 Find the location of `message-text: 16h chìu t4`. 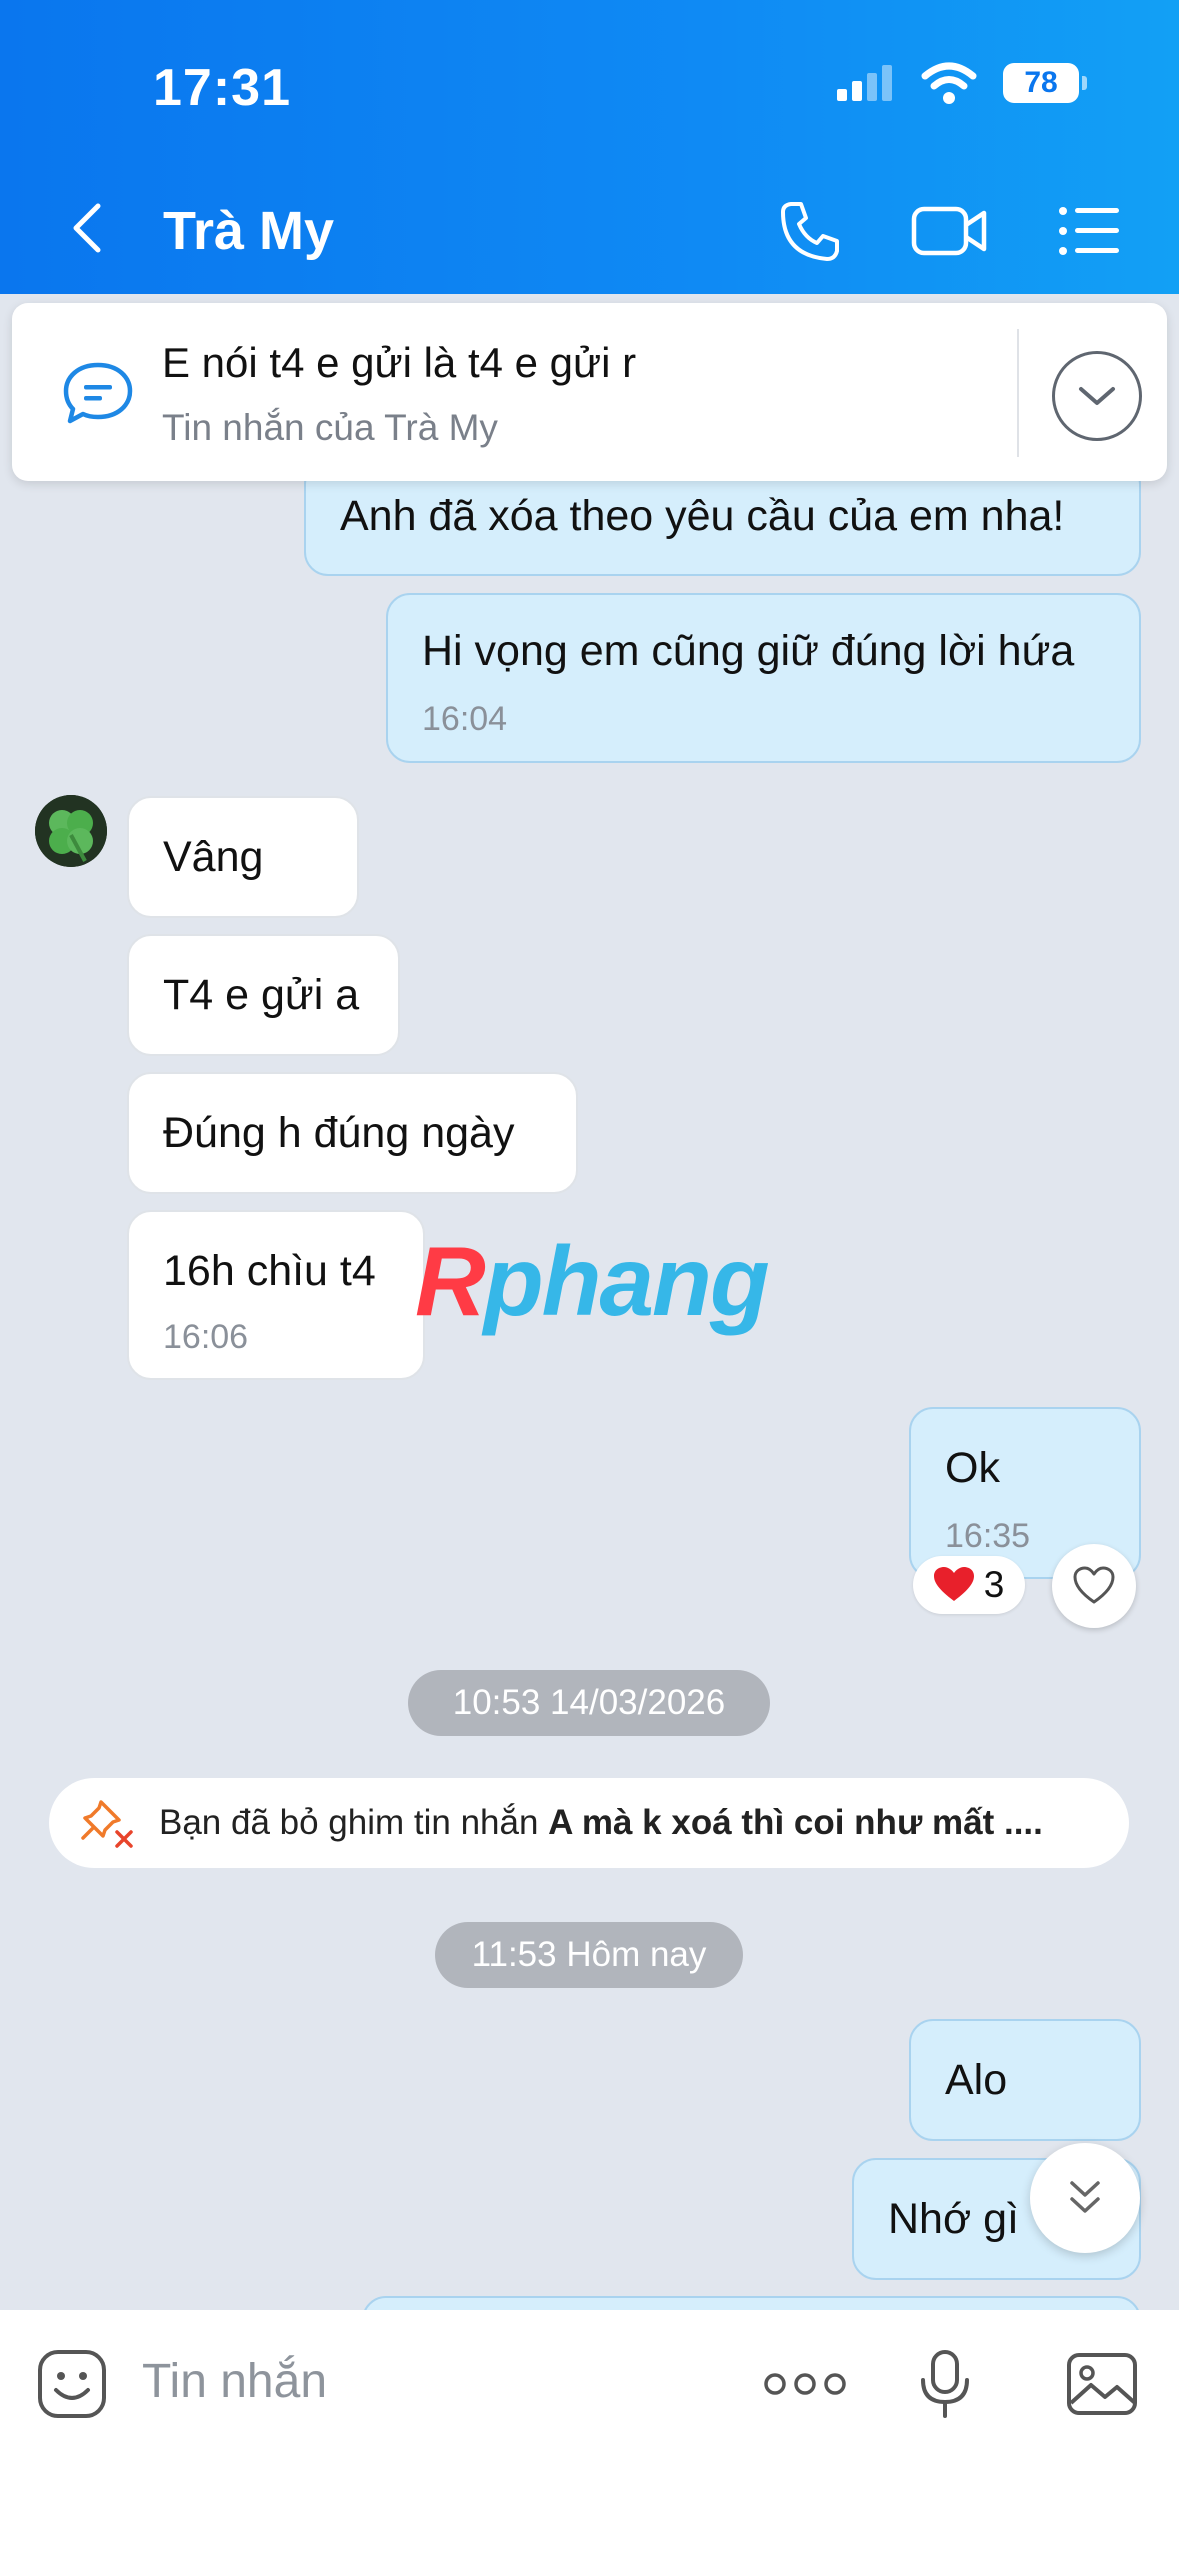

message-text: 16h chìu t4 is located at coordinates (269, 1271).